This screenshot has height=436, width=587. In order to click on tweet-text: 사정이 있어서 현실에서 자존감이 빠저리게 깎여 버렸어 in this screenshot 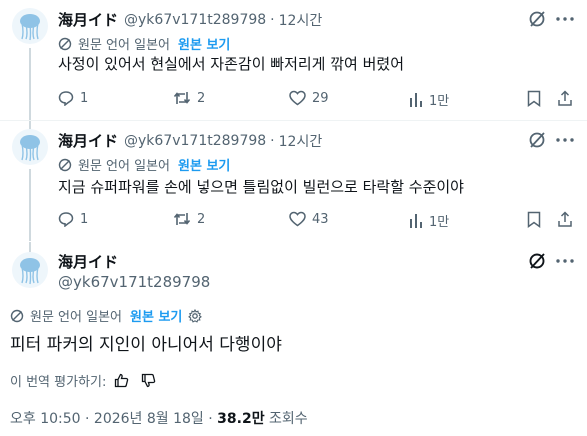, I will do `click(231, 64)`.